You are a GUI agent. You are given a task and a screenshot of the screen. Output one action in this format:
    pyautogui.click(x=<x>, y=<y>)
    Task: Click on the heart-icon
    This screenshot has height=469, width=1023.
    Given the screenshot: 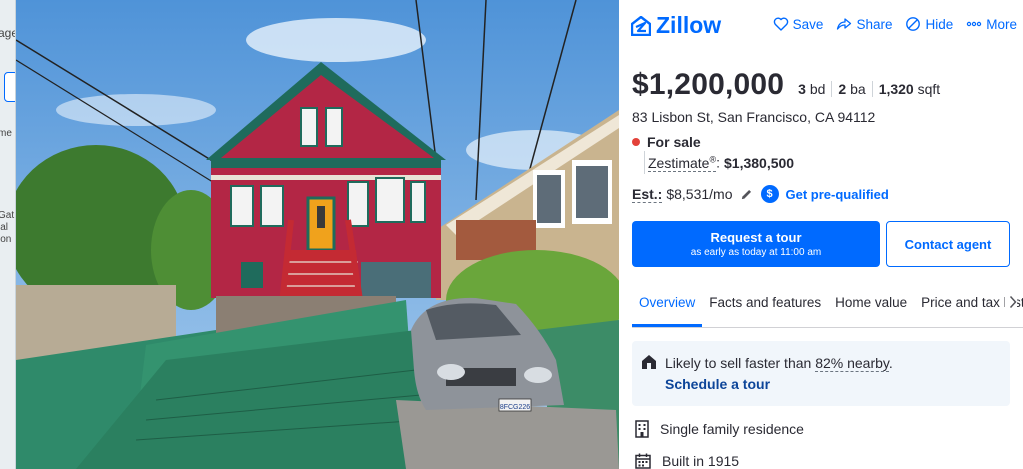 What is the action you would take?
    pyautogui.click(x=780, y=24)
    